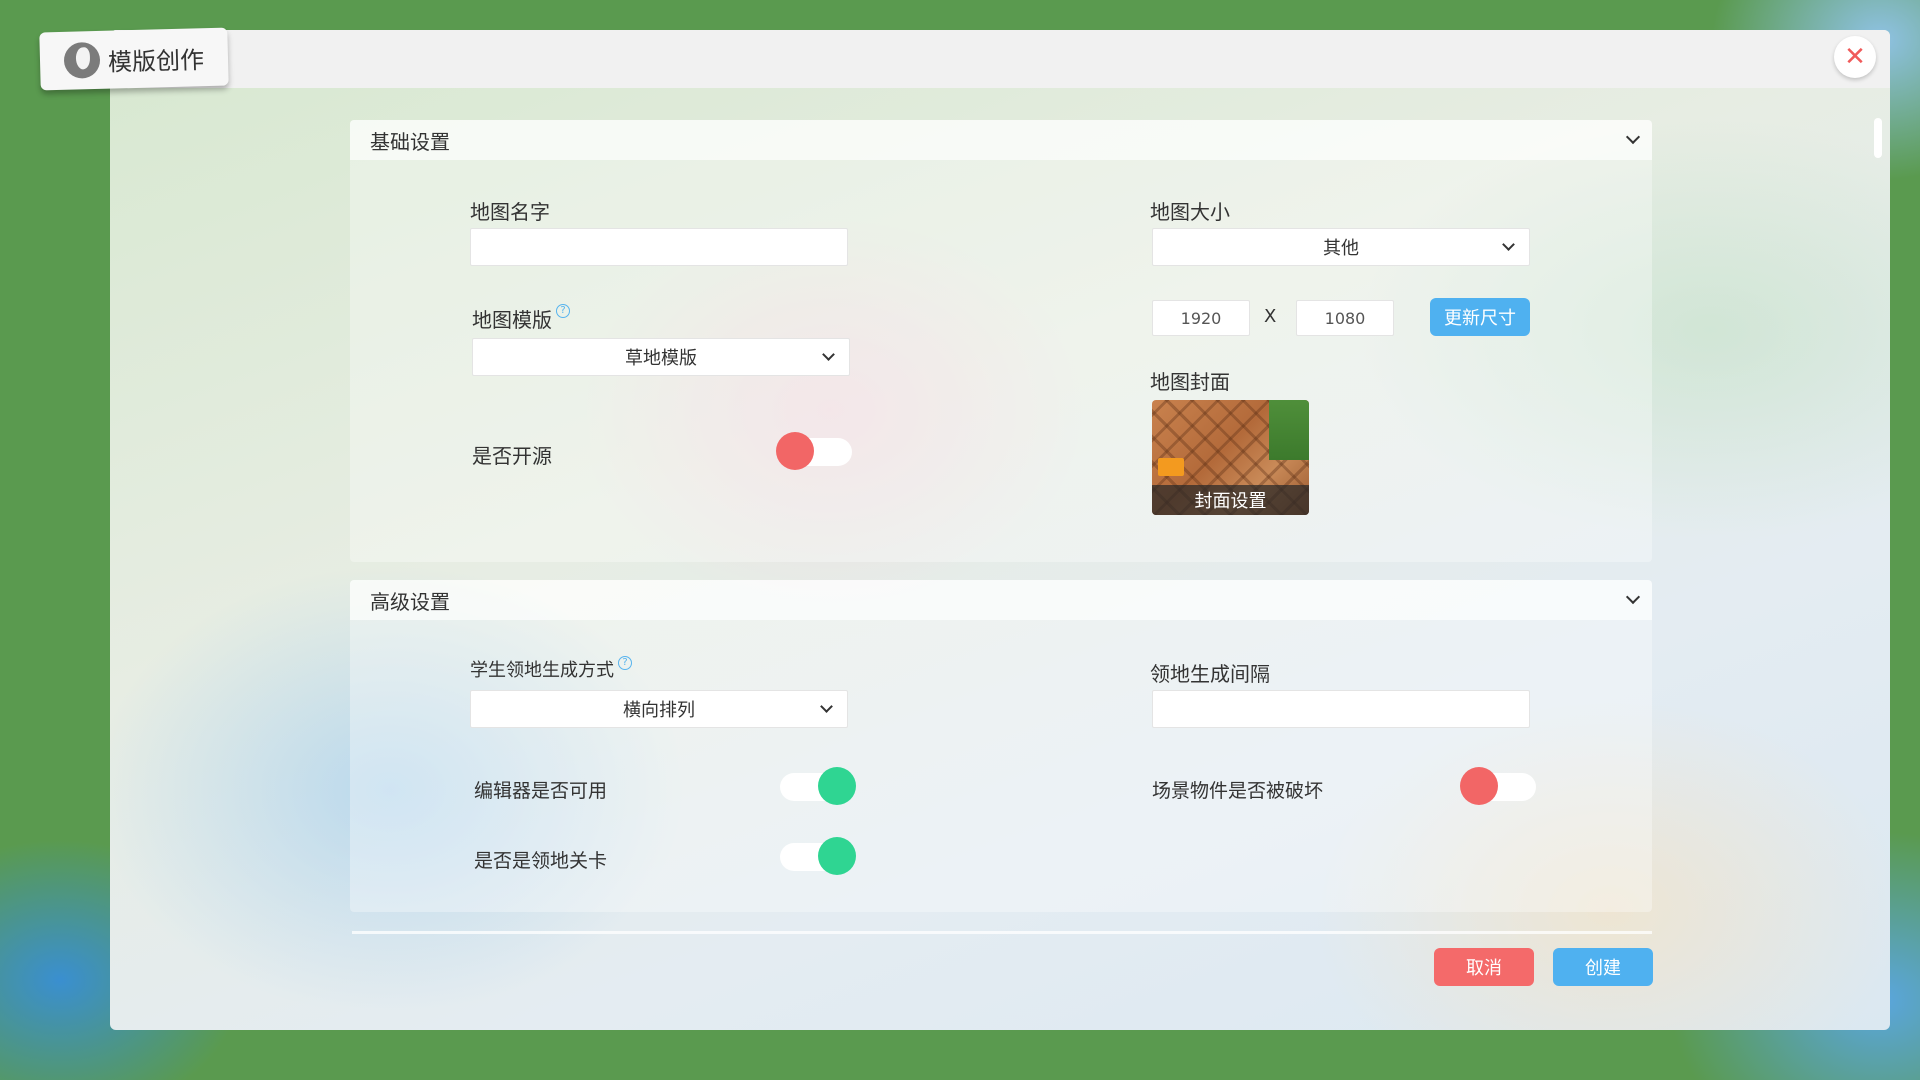 This screenshot has height=1080, width=1920. What do you see at coordinates (1341, 709) in the screenshot?
I see `territory-interval-input` at bounding box center [1341, 709].